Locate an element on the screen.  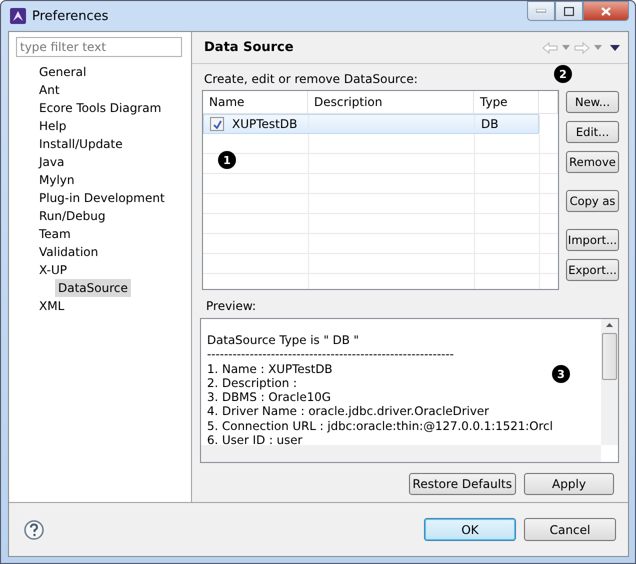
action-button: Copy as is located at coordinates (592, 201).